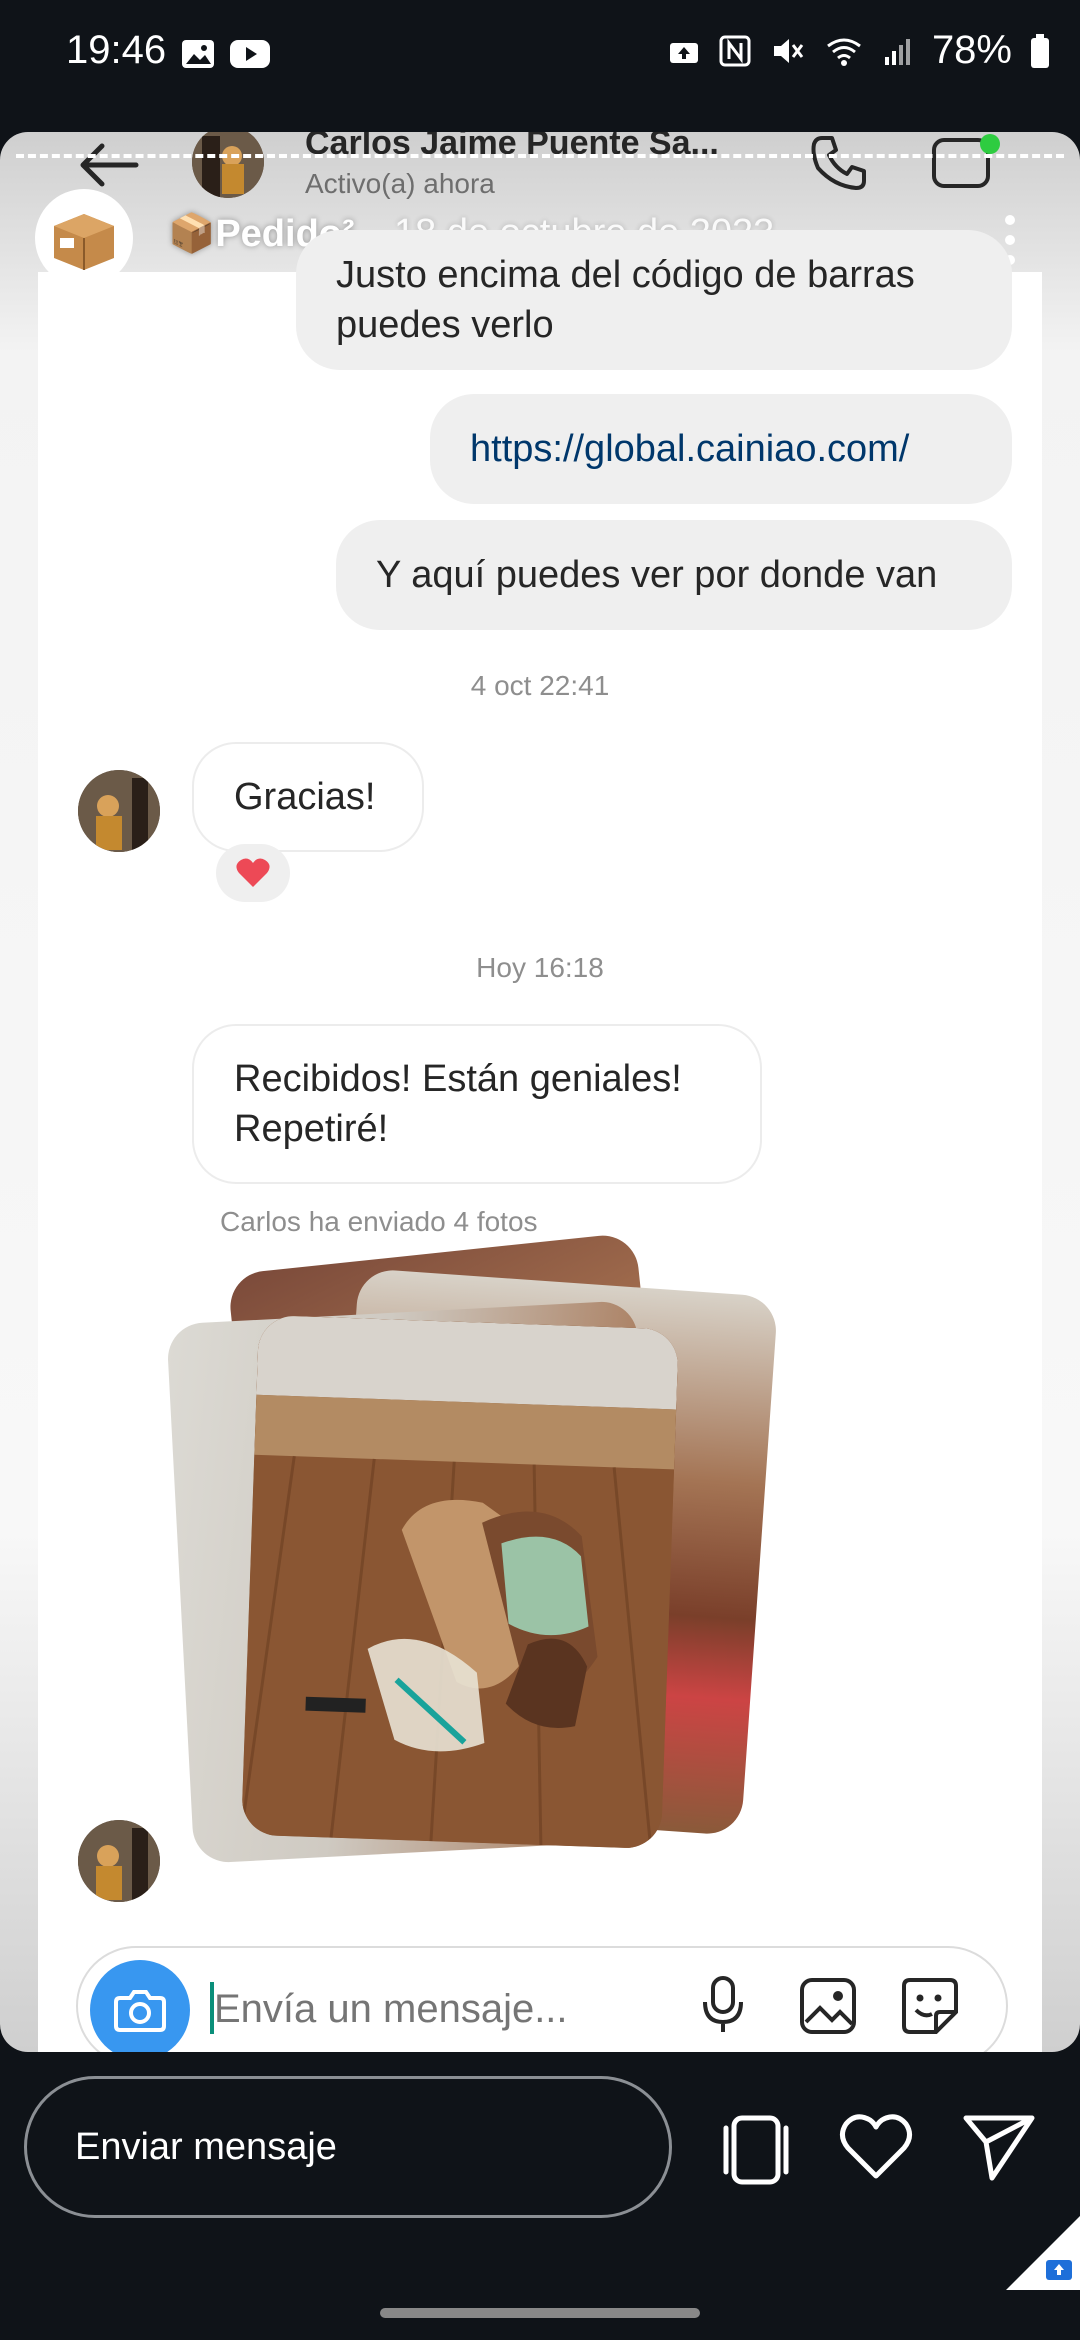 The width and height of the screenshot is (1080, 2340). I want to click on reaction-heart, so click(253, 873).